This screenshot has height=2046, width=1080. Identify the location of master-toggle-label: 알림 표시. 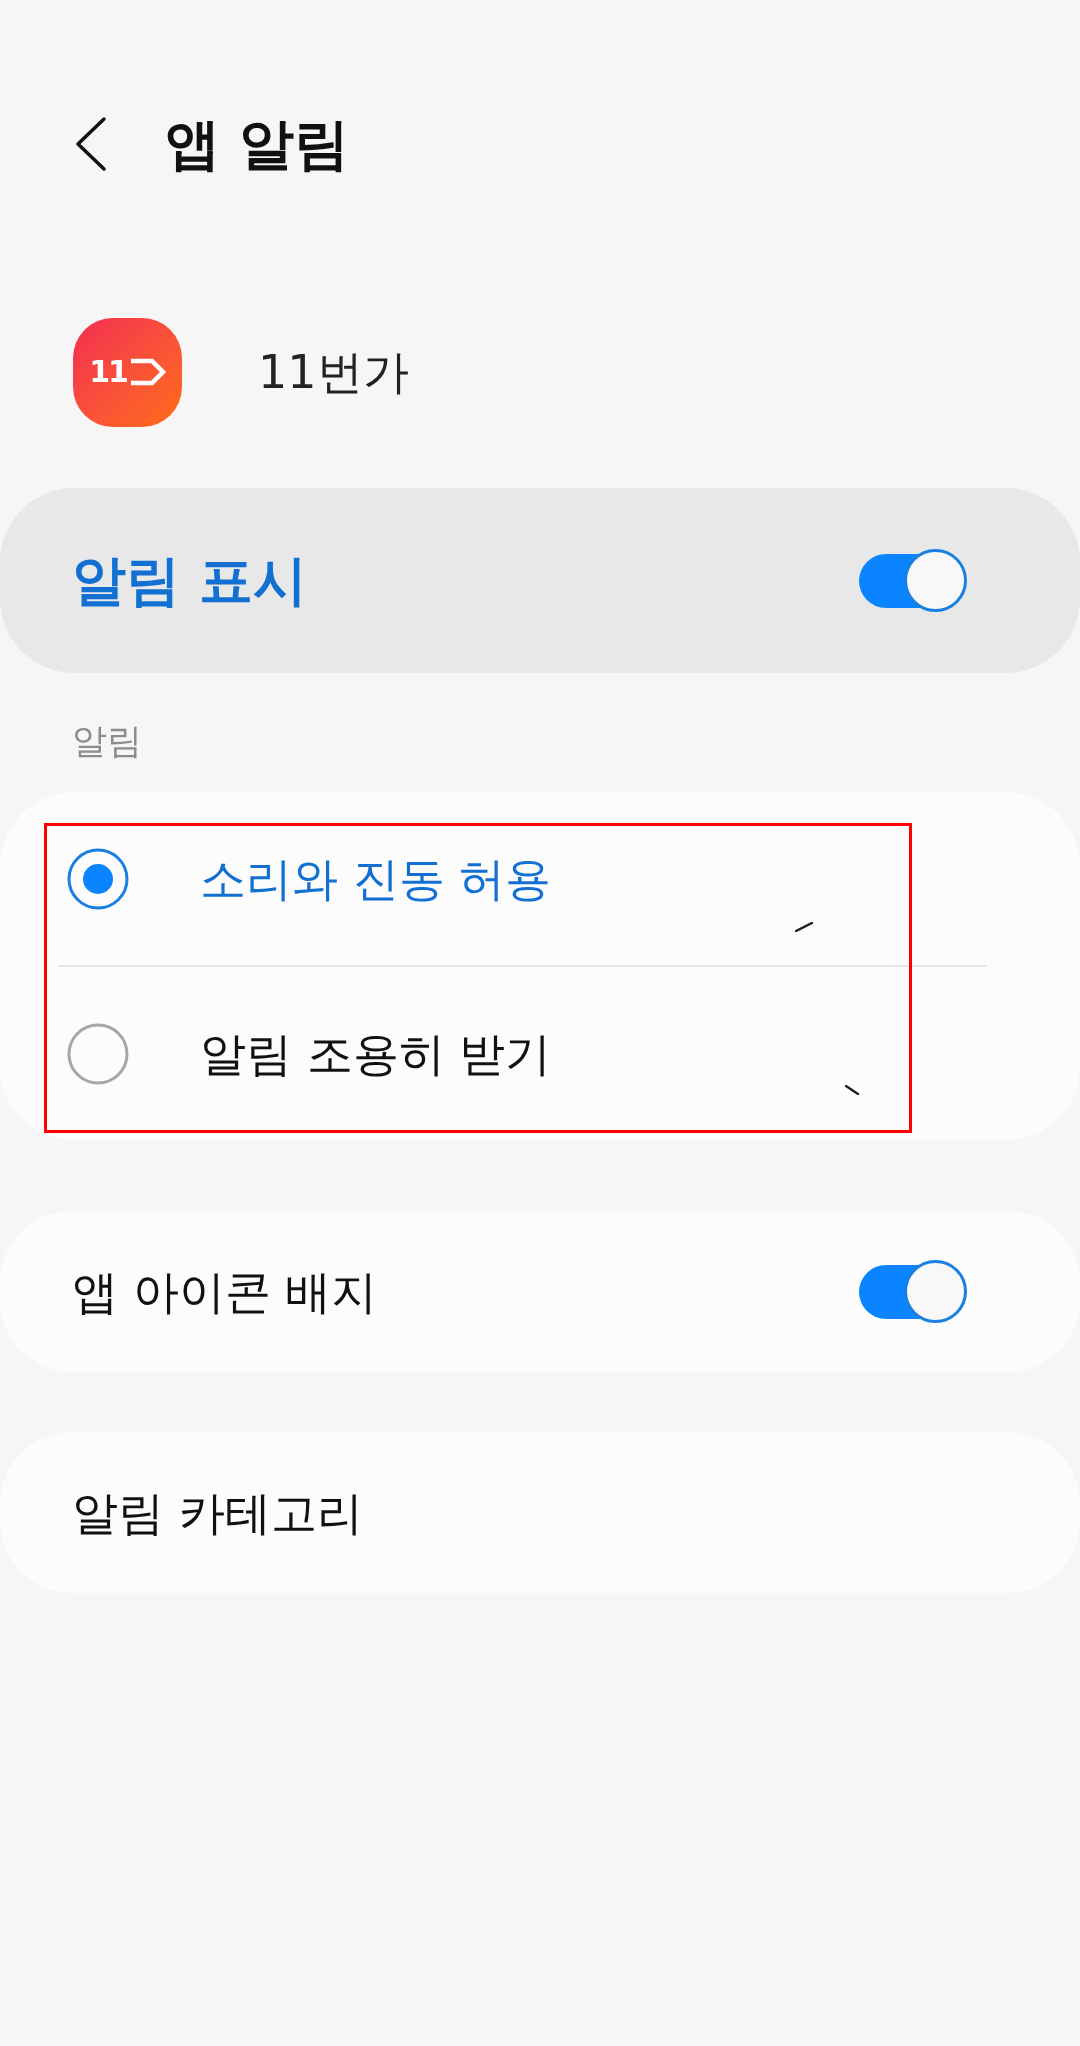
(189, 580).